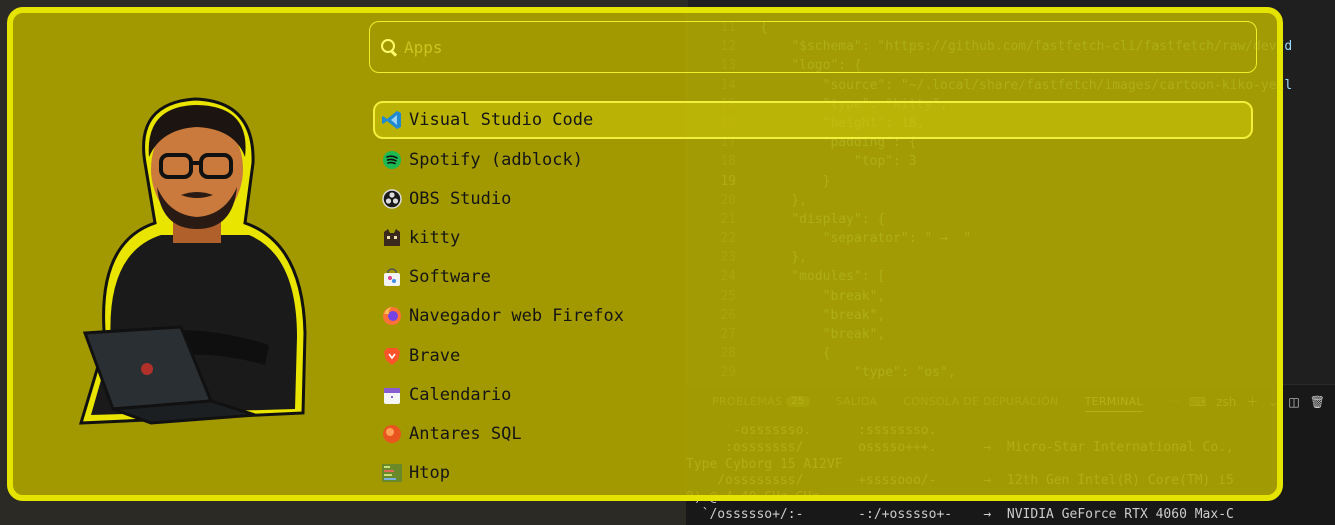 The height and width of the screenshot is (525, 1335). I want to click on app-label: Navegador web Firefox, so click(516, 316).